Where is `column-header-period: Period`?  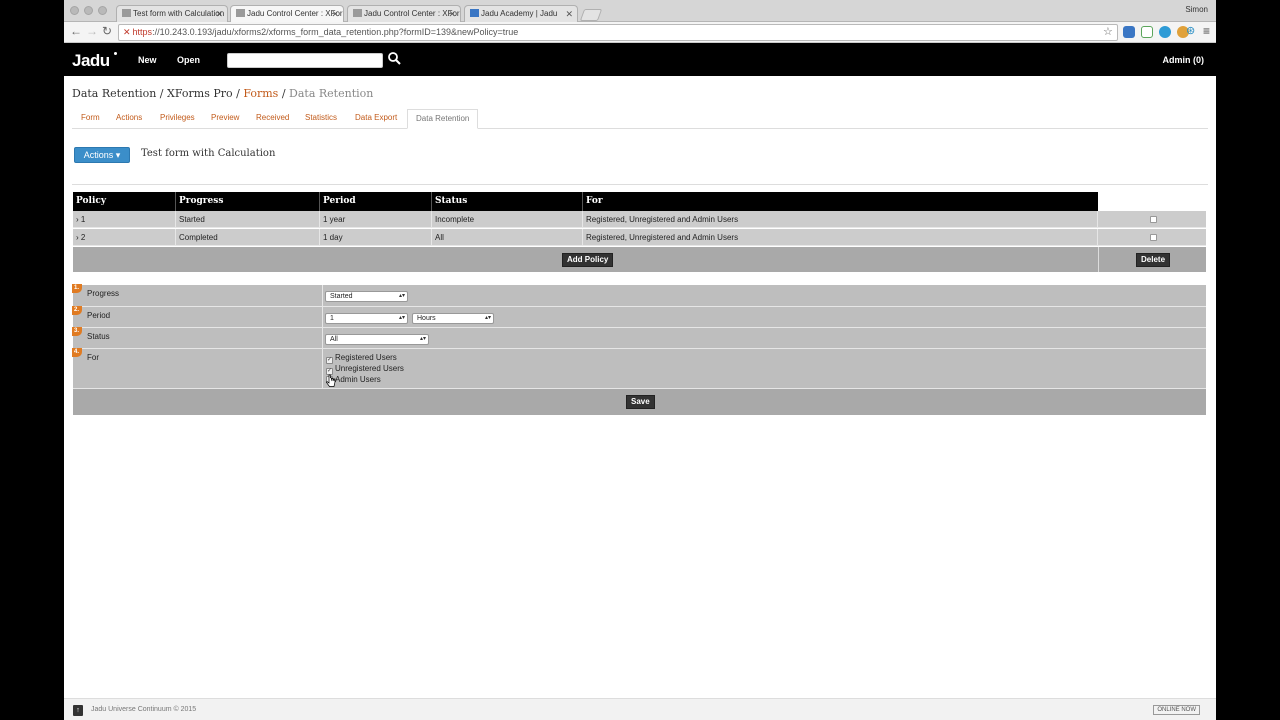 column-header-period: Period is located at coordinates (376, 201).